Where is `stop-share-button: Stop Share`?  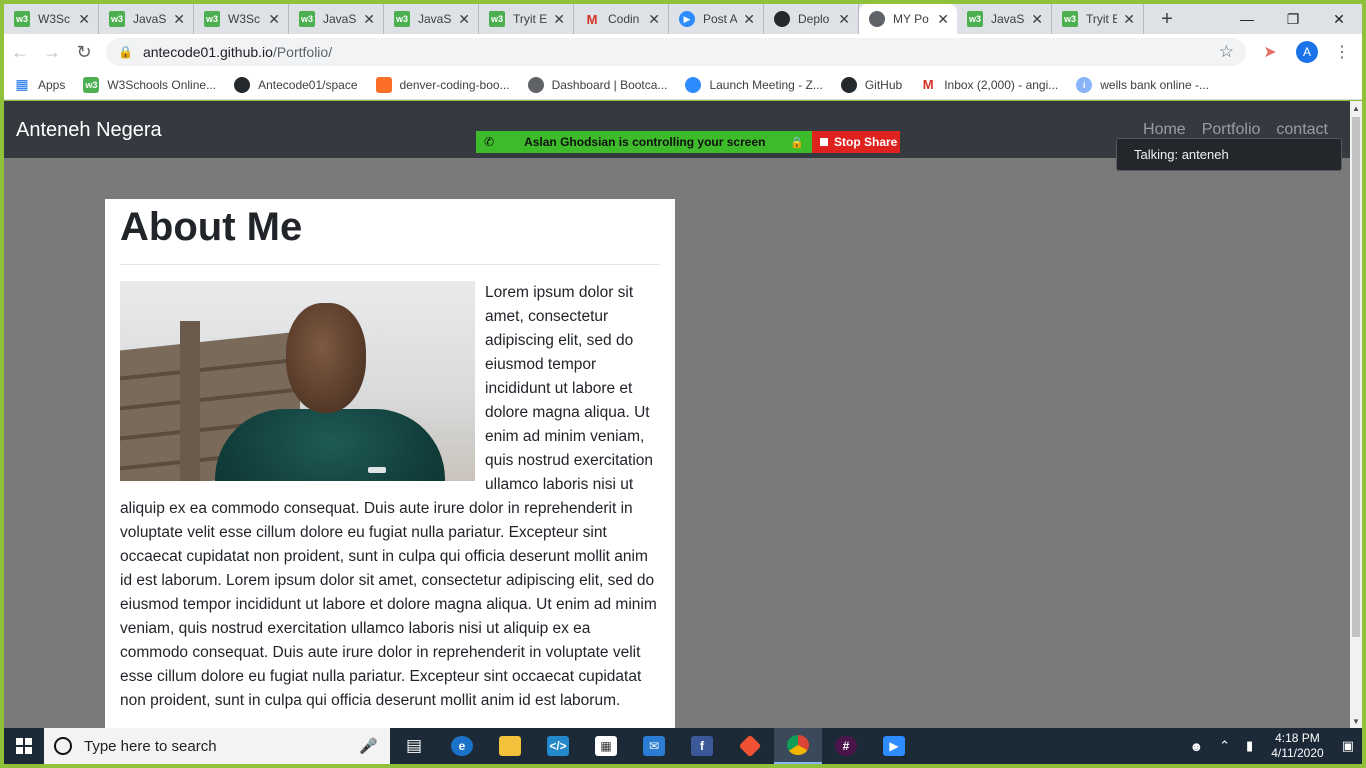 stop-share-button: Stop Share is located at coordinates (856, 142).